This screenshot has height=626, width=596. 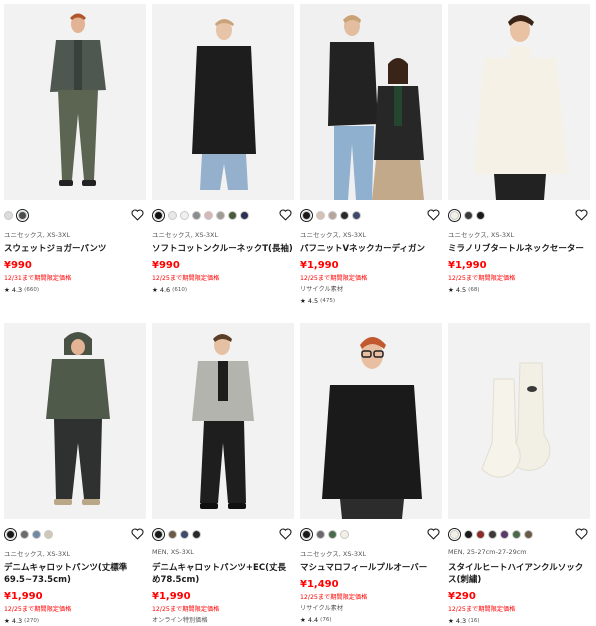 I want to click on rating: ★ 4.5 (68), so click(x=519, y=290).